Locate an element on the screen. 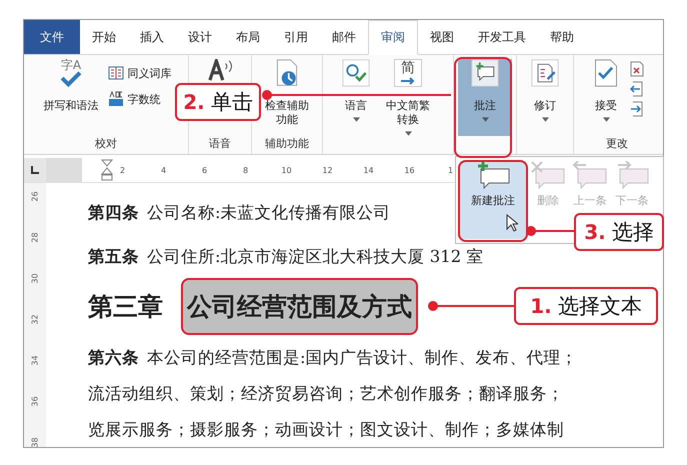  comment-plus-icon is located at coordinates (485, 73).